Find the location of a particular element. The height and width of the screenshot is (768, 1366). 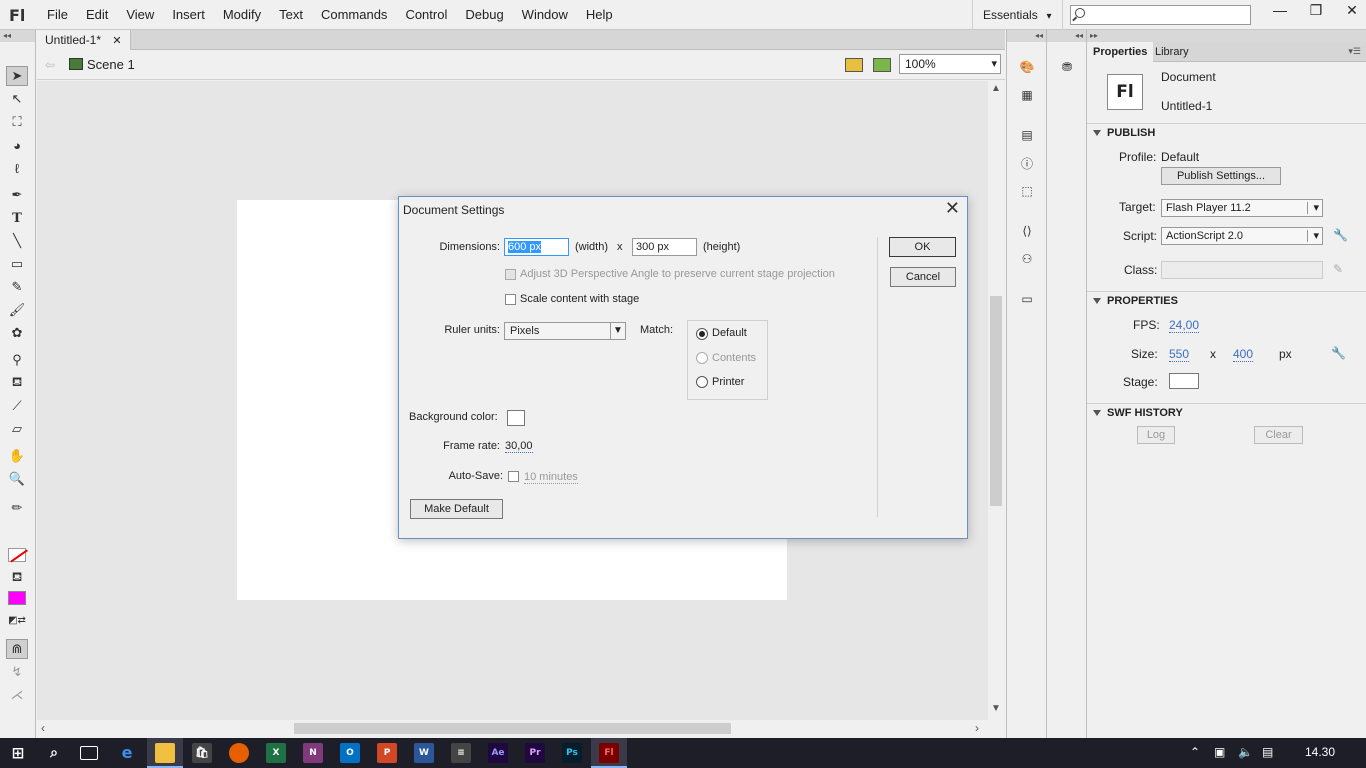

menu-edit: Edit is located at coordinates (97, 15).